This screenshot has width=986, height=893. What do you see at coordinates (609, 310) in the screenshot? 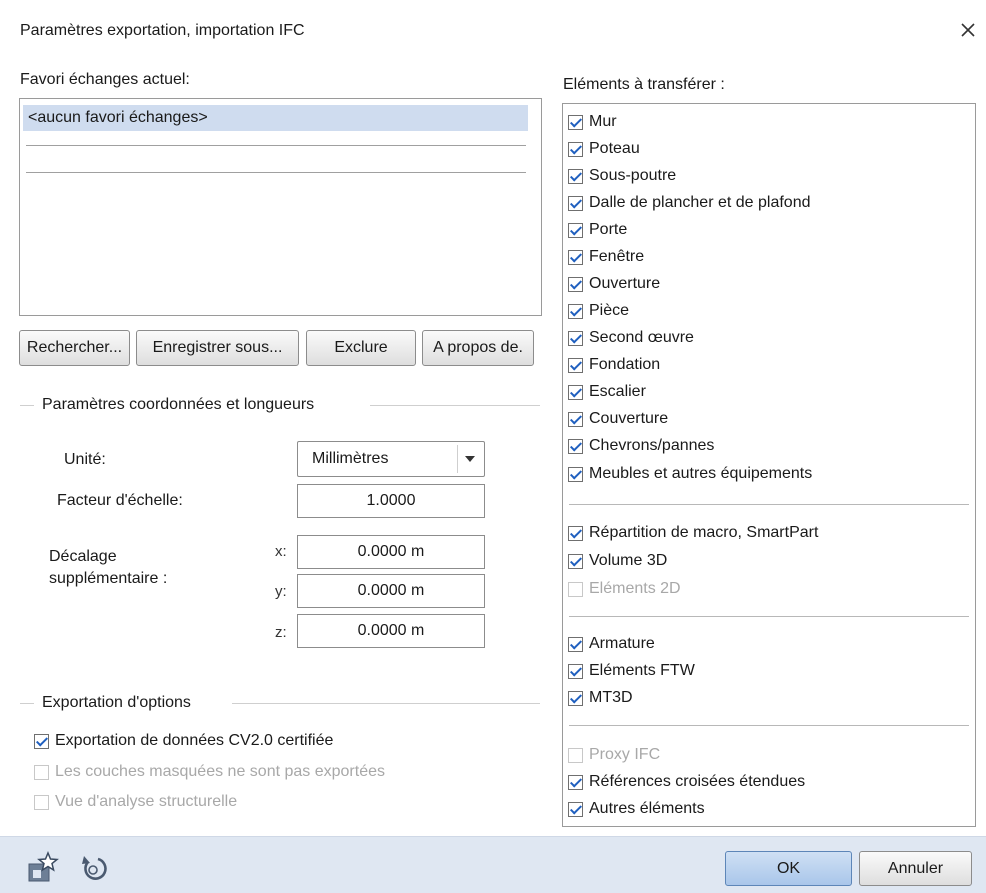
I see `element-item-label: Pièce` at bounding box center [609, 310].